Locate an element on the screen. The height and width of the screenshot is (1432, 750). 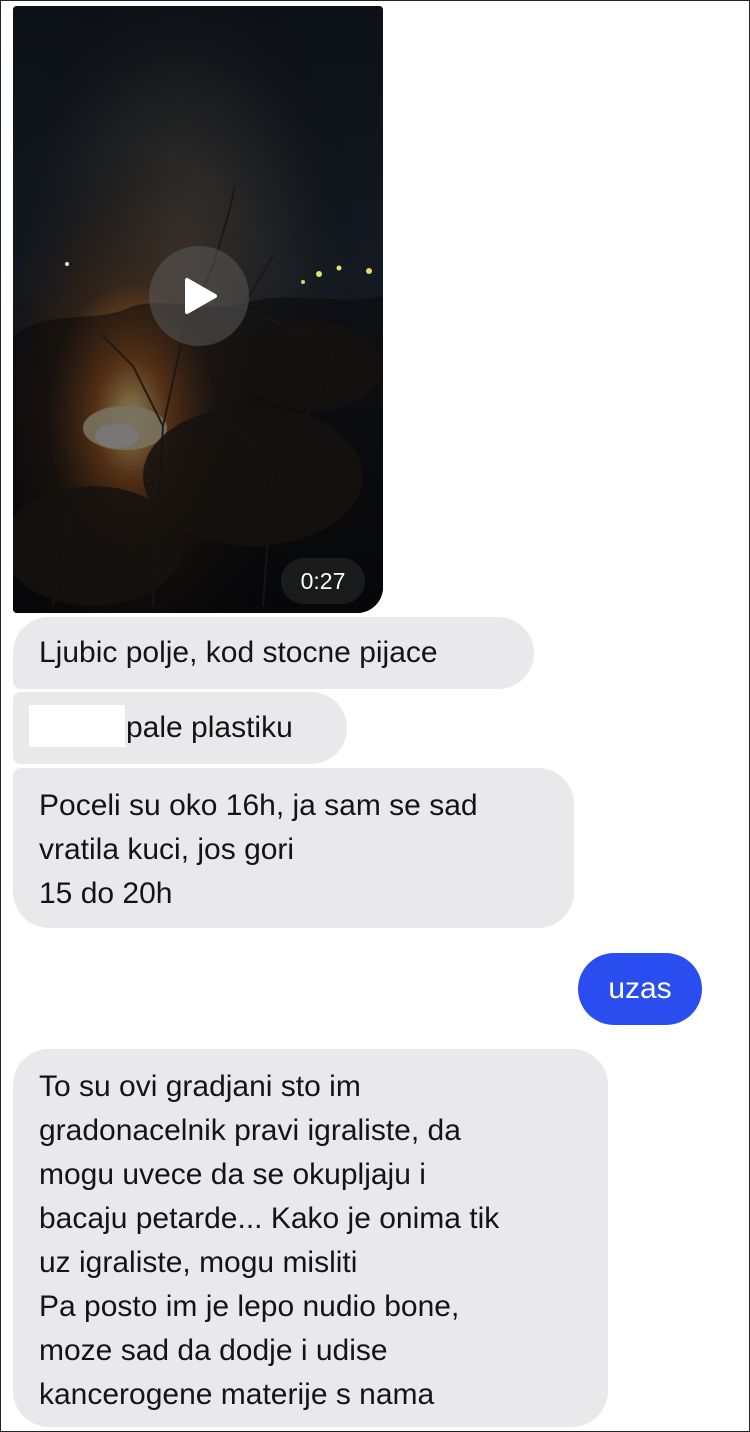
video-duration: 0:27 is located at coordinates (323, 581).